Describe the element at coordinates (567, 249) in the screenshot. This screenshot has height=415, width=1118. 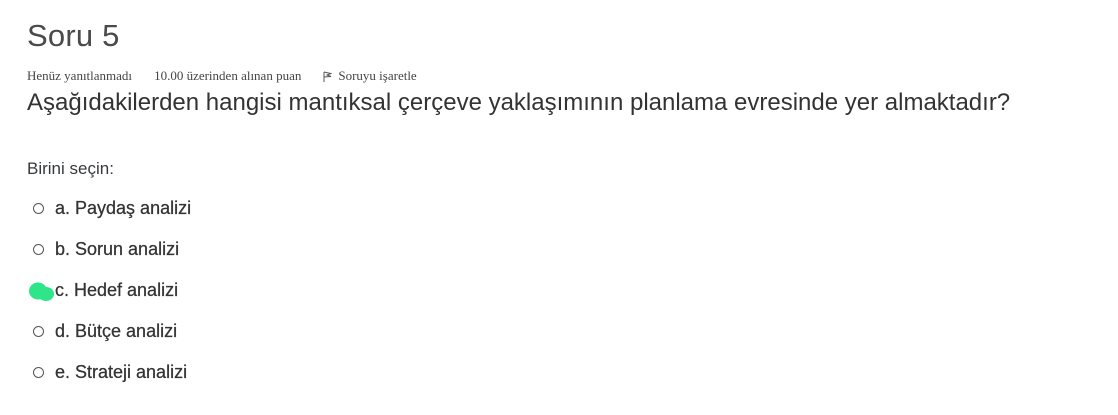
I see `answer-option-b: b. Sorun analizi` at that location.